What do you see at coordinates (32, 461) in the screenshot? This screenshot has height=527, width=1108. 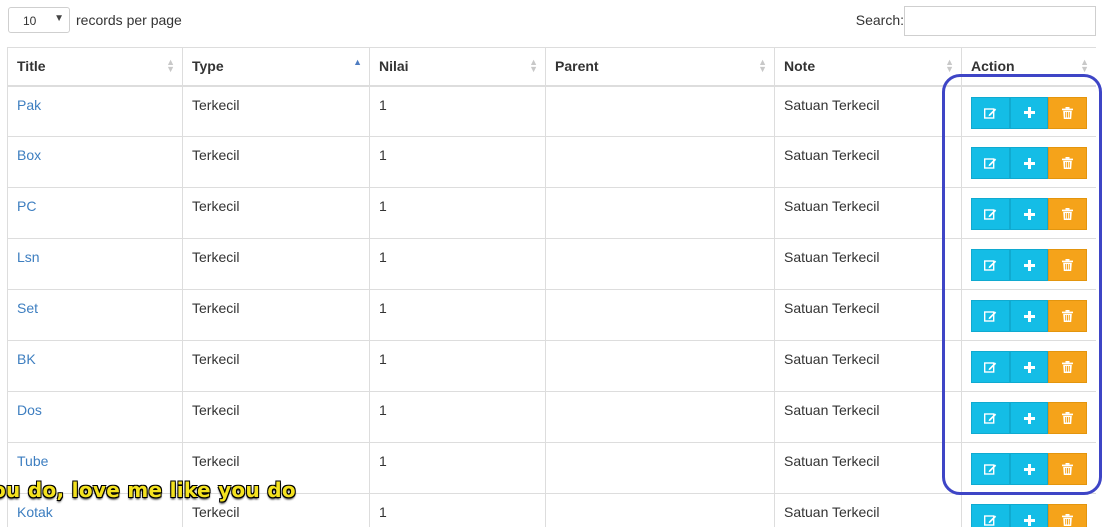 I see `title-link: Tube` at bounding box center [32, 461].